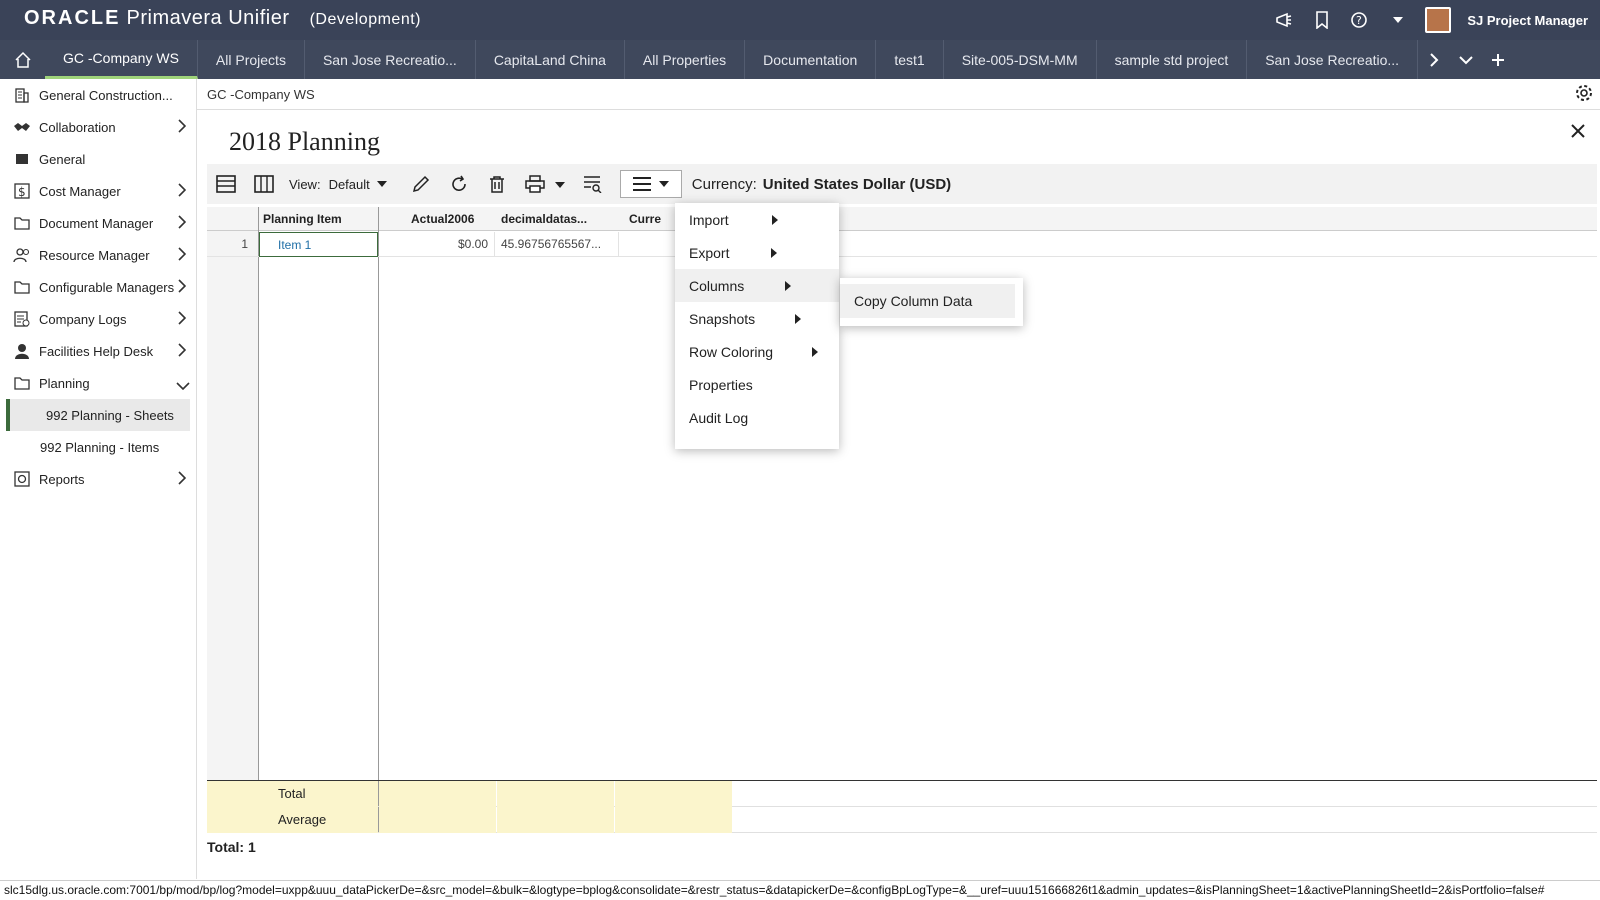  I want to click on help-dropdown-icon, so click(1398, 20).